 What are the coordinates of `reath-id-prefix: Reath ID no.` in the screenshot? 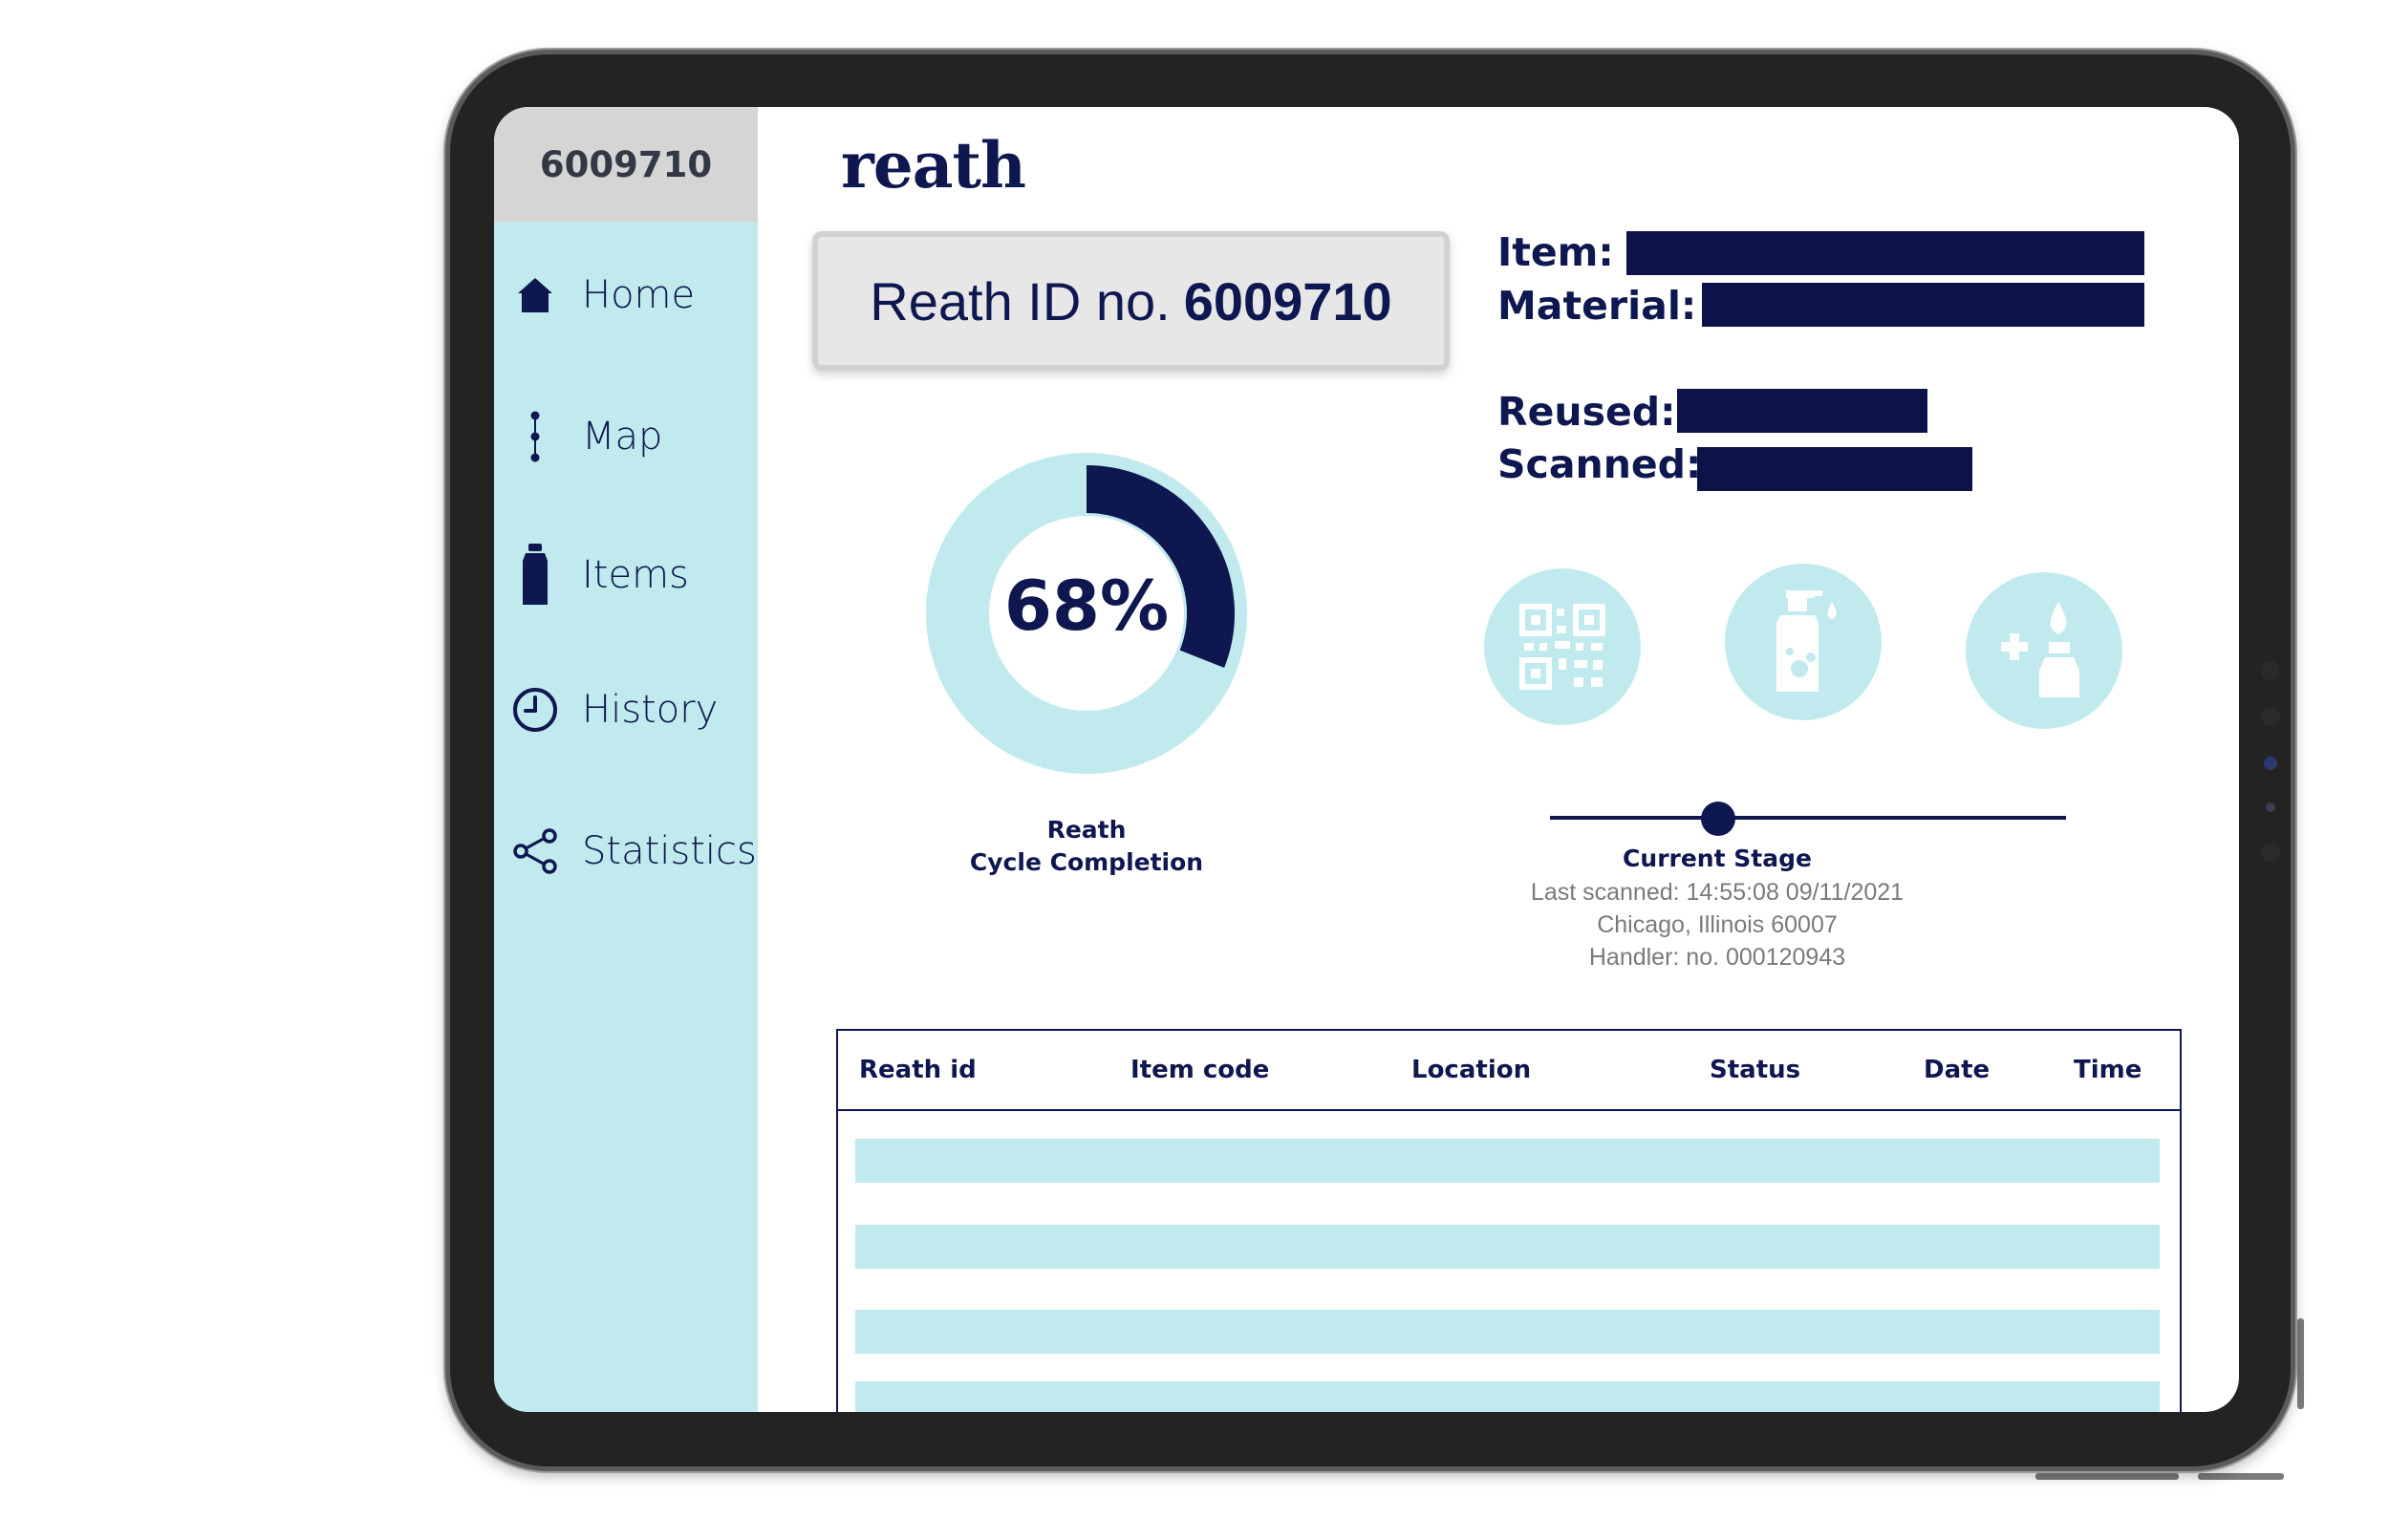 It's located at (1020, 301).